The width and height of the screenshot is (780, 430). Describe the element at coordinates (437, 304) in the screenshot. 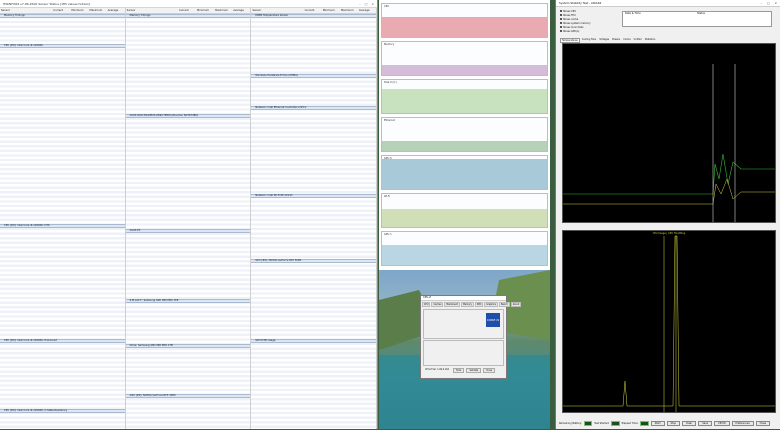

I see `tab-caches: Caches` at that location.